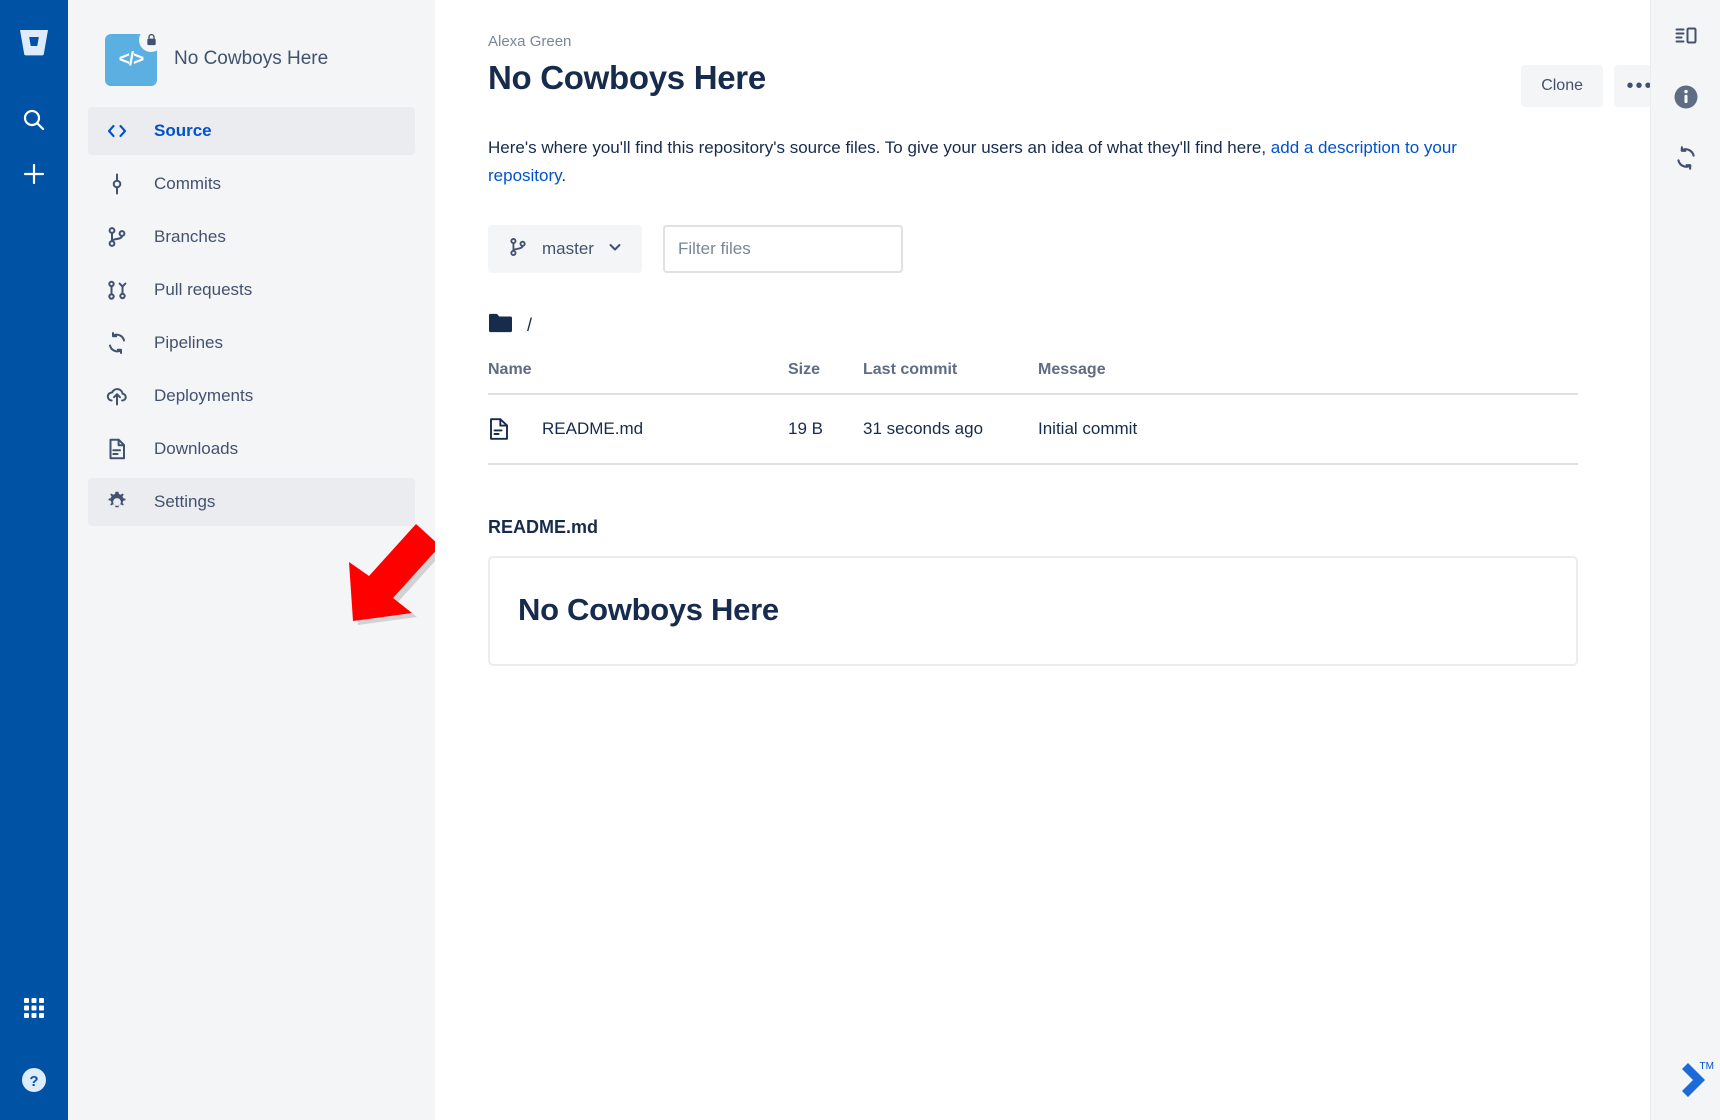 The height and width of the screenshot is (1120, 1720). Describe the element at coordinates (34, 560) in the screenshot. I see `global-navigation-rail: ?` at that location.